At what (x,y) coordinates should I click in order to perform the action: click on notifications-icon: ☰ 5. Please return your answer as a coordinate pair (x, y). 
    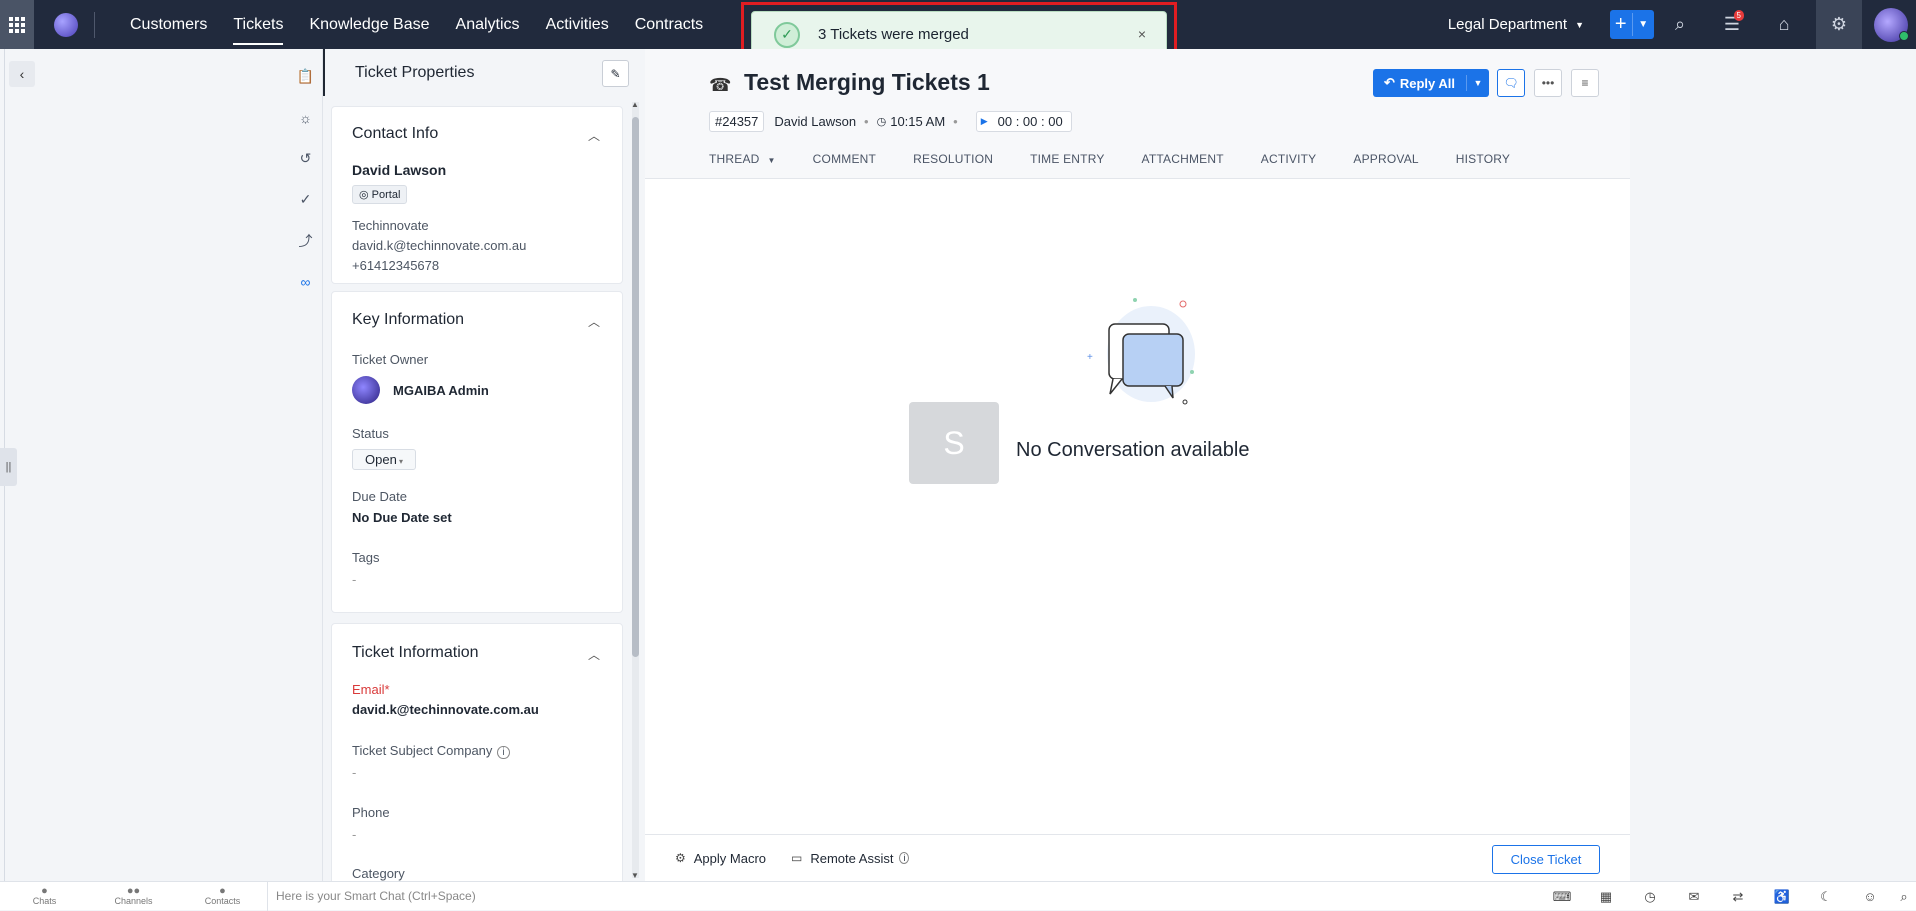
    Looking at the image, I should click on (1732, 24).